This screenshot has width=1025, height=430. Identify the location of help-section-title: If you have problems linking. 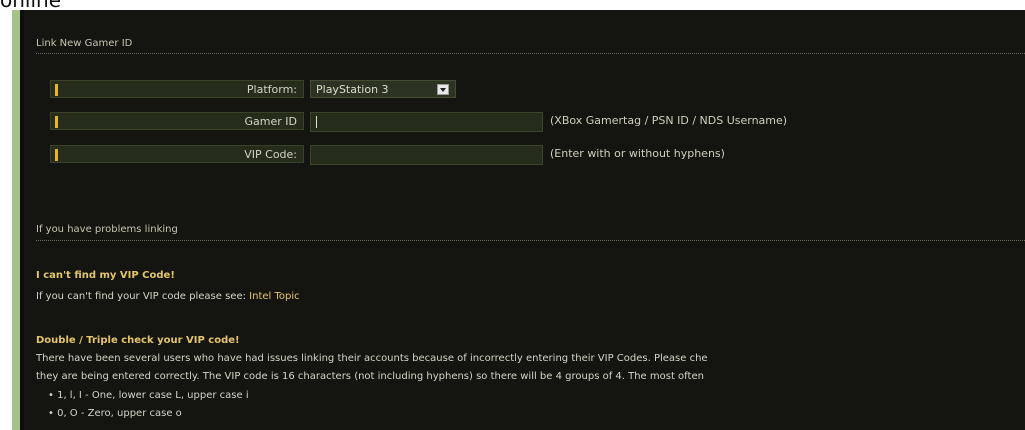
(107, 229).